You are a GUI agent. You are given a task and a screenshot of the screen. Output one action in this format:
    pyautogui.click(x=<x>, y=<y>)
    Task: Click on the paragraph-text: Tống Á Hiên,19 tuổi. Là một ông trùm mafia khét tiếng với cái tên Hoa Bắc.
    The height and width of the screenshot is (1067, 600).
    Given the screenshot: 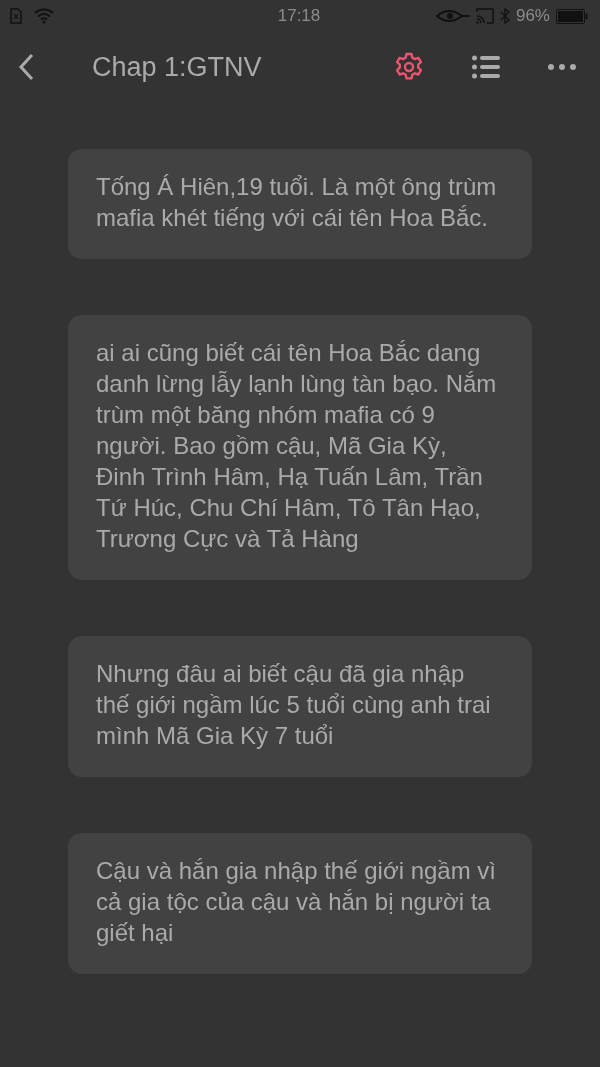 What is the action you would take?
    pyautogui.click(x=297, y=202)
    